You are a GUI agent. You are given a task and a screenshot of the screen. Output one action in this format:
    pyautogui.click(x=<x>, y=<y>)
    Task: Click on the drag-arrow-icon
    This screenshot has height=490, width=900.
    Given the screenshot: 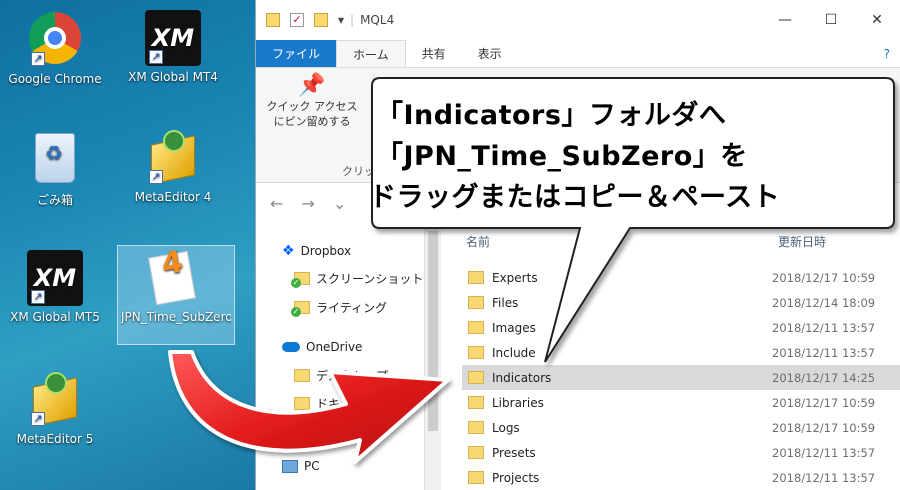 What is the action you would take?
    pyautogui.click(x=309, y=407)
    